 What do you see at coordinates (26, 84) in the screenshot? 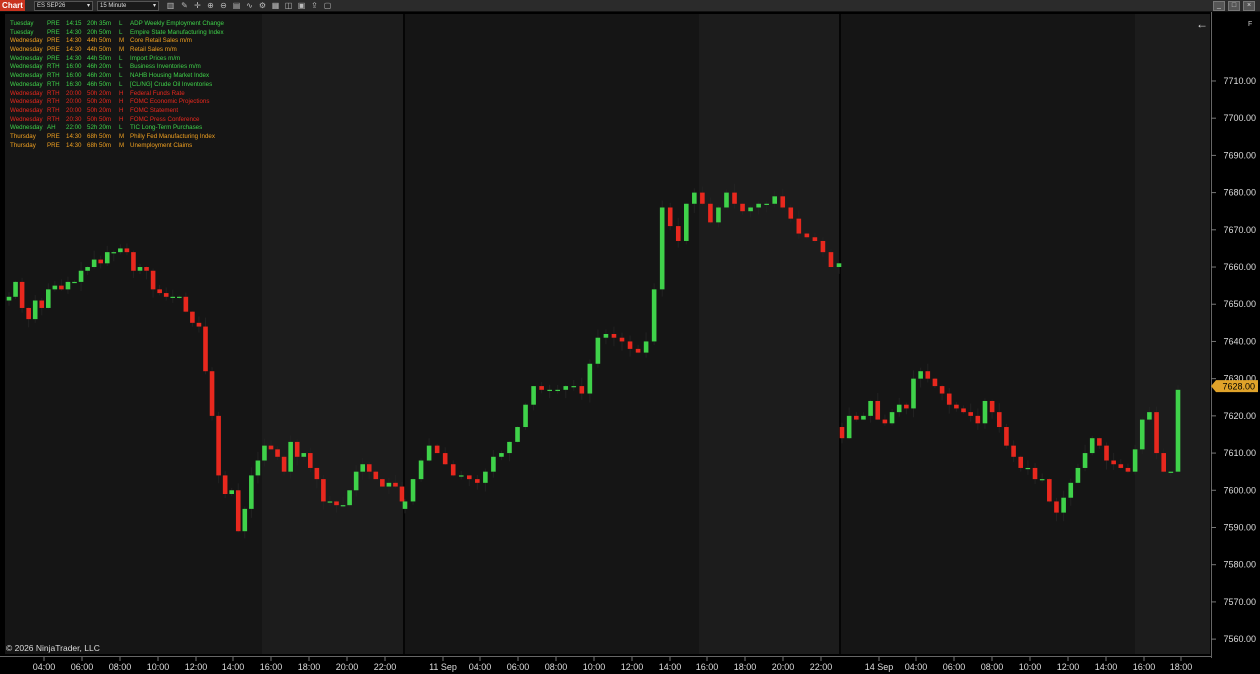
I see `news-day: Wednesday` at bounding box center [26, 84].